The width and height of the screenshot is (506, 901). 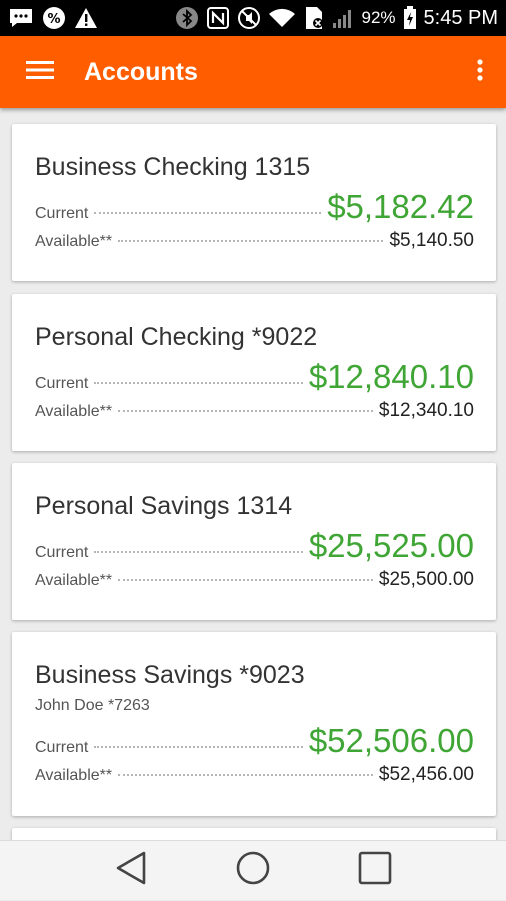 I want to click on menu-button, so click(x=40, y=72).